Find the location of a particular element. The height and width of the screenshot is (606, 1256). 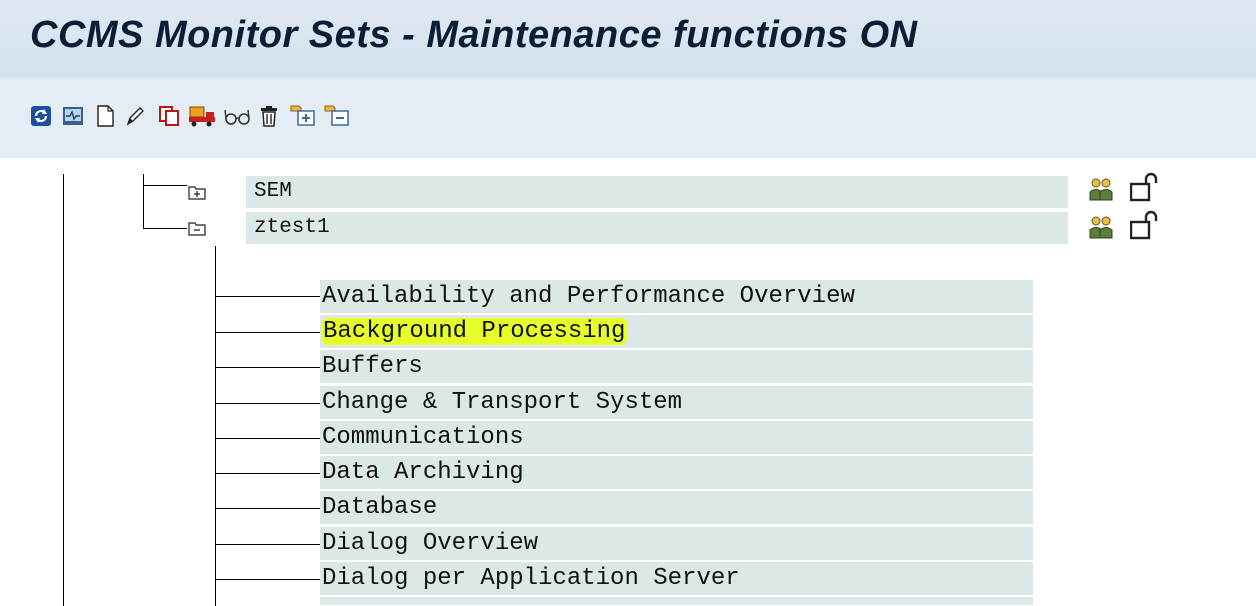

new-document-icon is located at coordinates (105, 116).